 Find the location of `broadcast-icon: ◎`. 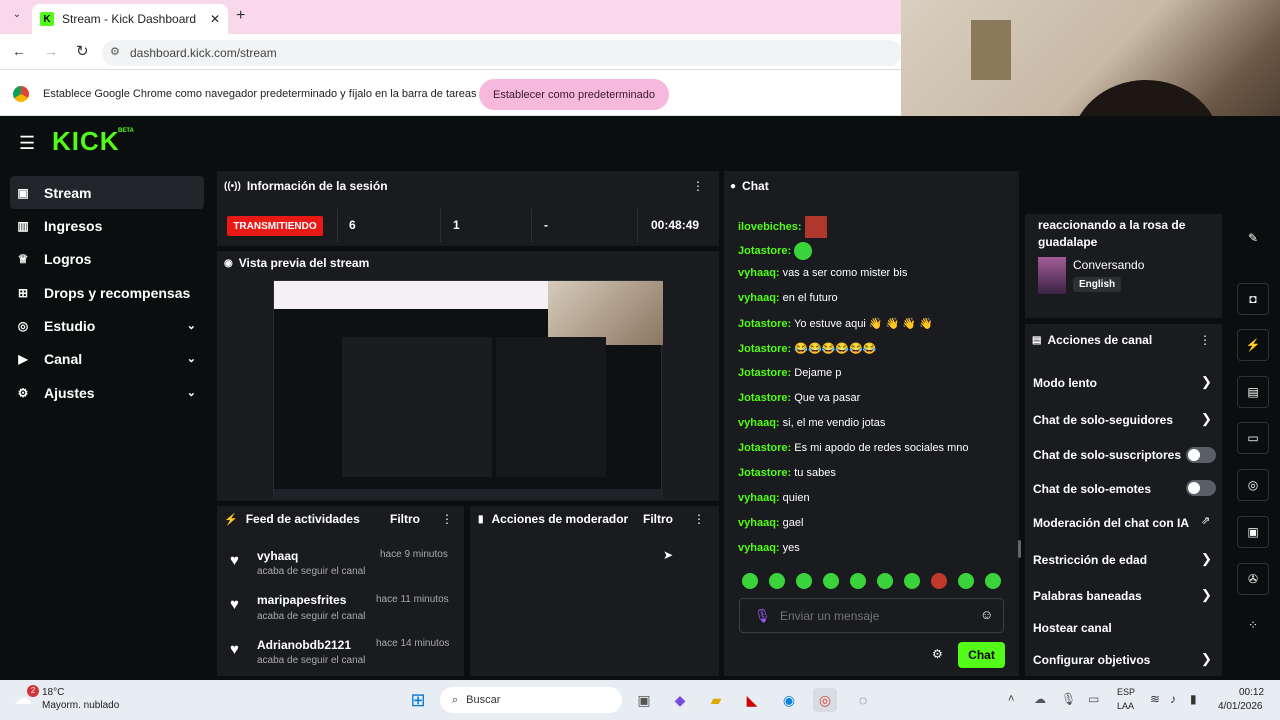

broadcast-icon: ◎ is located at coordinates (1253, 485).